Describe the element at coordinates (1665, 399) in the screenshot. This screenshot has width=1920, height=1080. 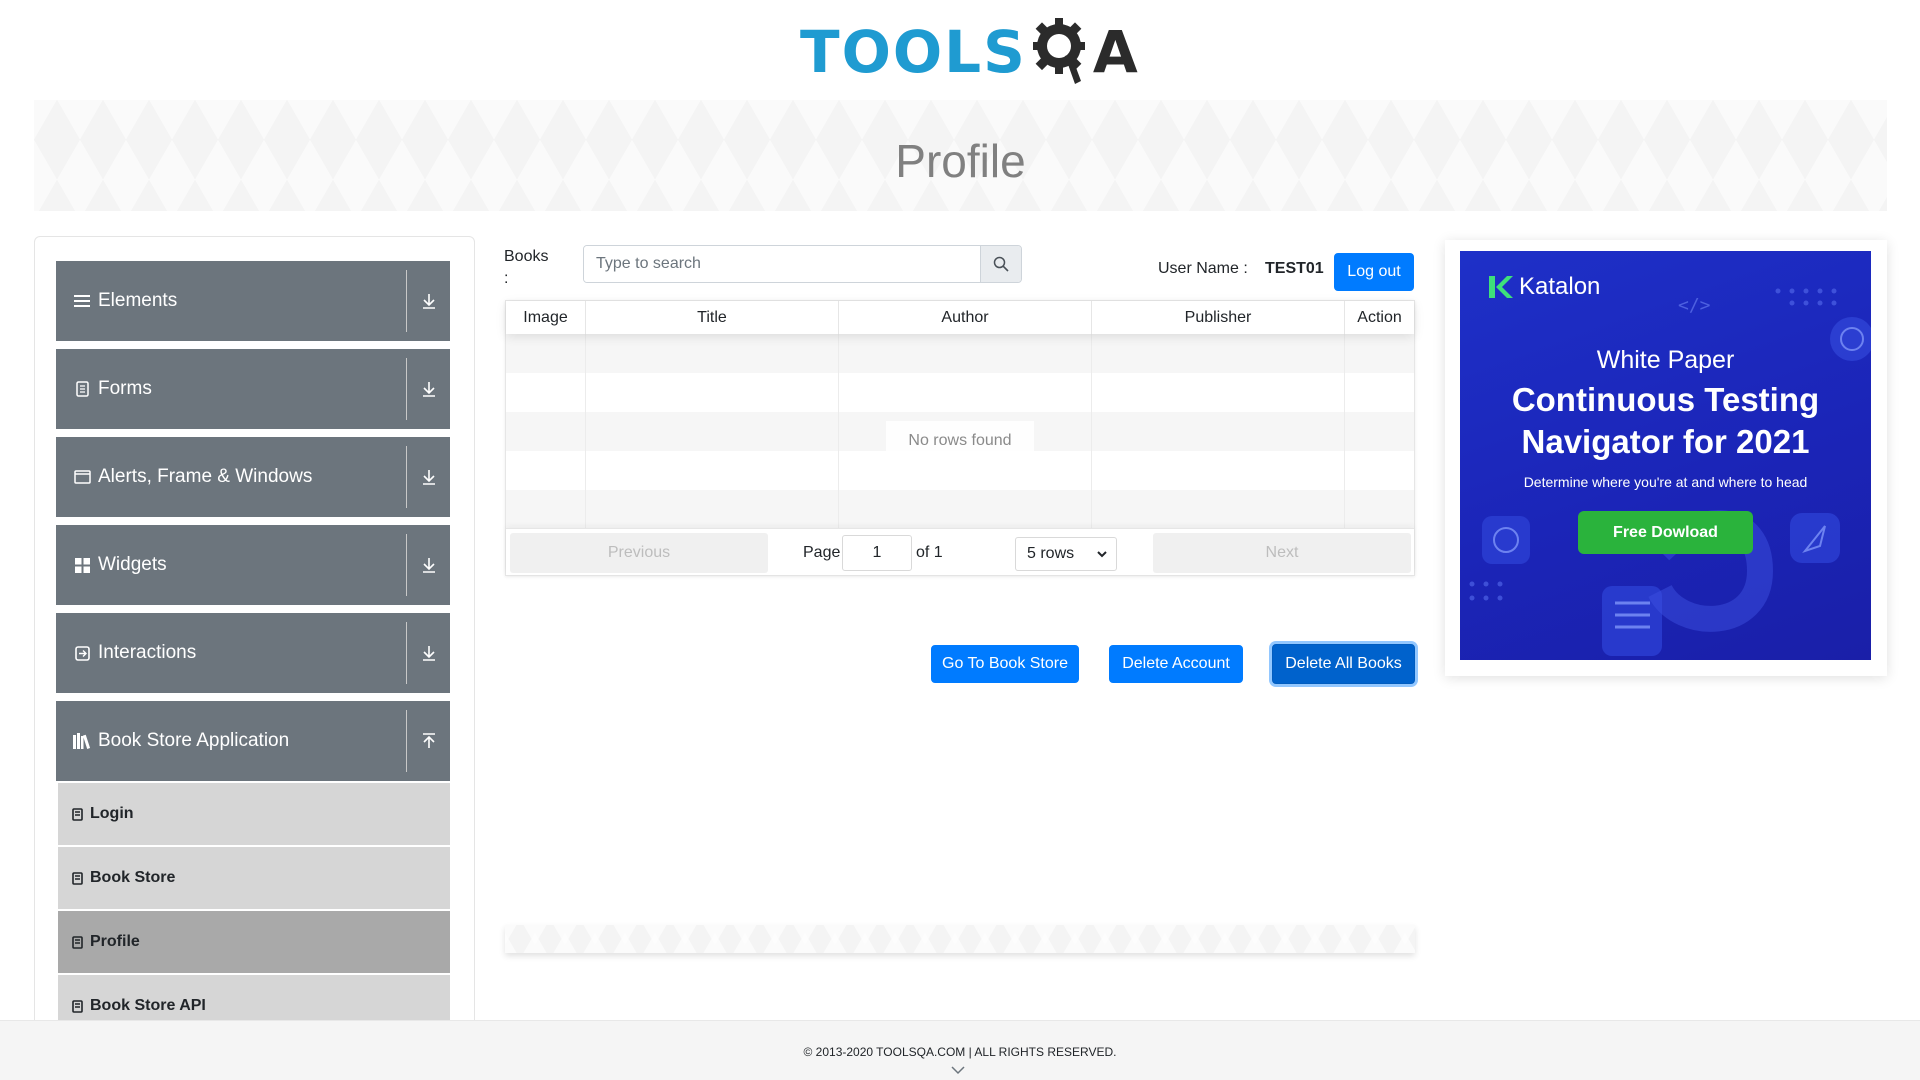
I see `ad-title-line-1: Continuous Testing` at that location.